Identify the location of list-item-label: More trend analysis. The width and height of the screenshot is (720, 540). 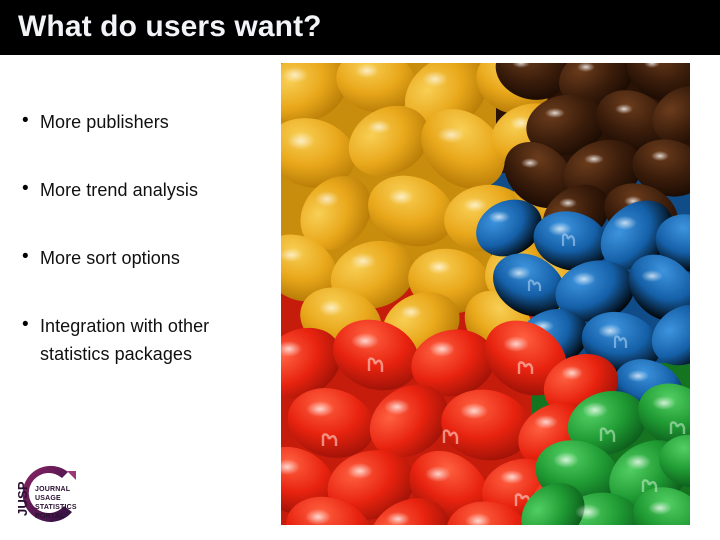
(119, 190).